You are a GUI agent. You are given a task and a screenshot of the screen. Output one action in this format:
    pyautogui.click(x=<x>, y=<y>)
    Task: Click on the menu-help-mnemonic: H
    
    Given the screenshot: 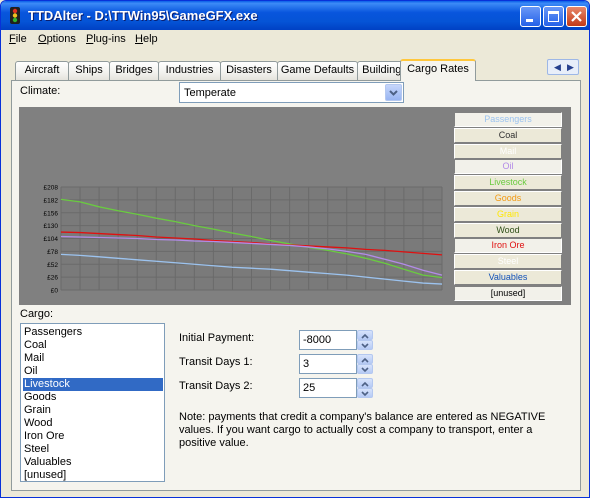 What is the action you would take?
    pyautogui.click(x=139, y=39)
    